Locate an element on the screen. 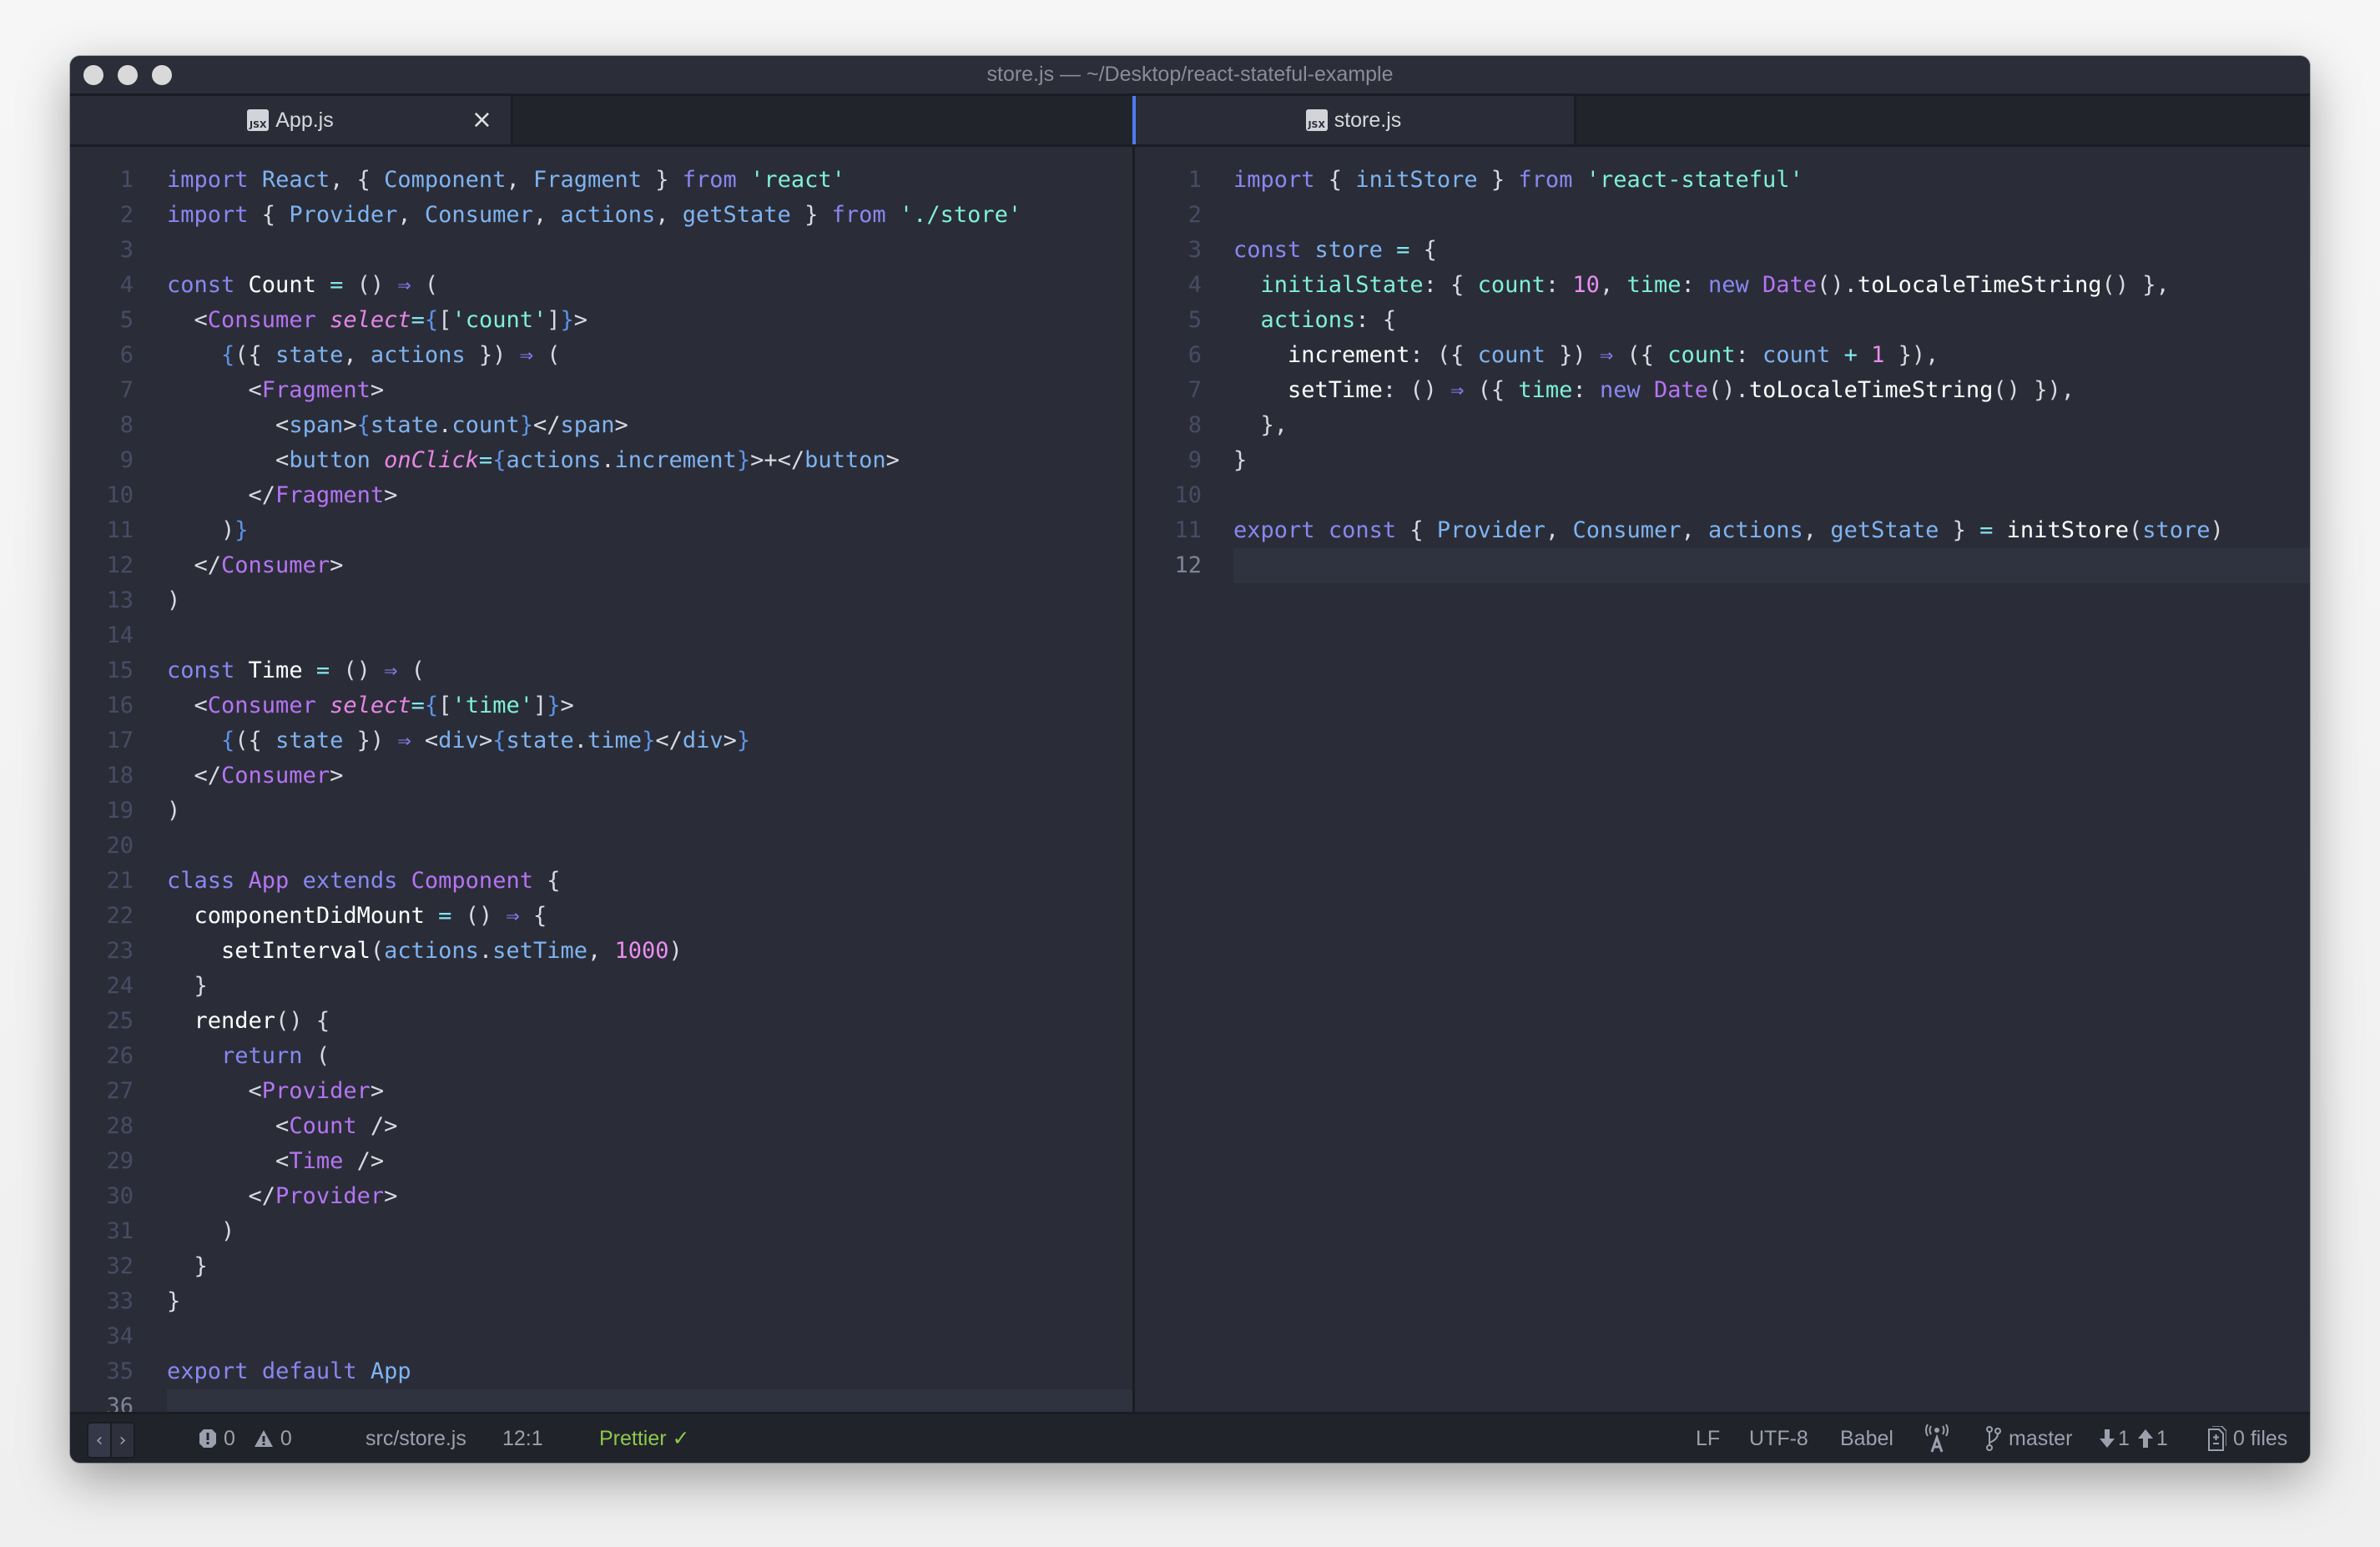 This screenshot has height=1547, width=2380. code-token: . is located at coordinates (580, 740).